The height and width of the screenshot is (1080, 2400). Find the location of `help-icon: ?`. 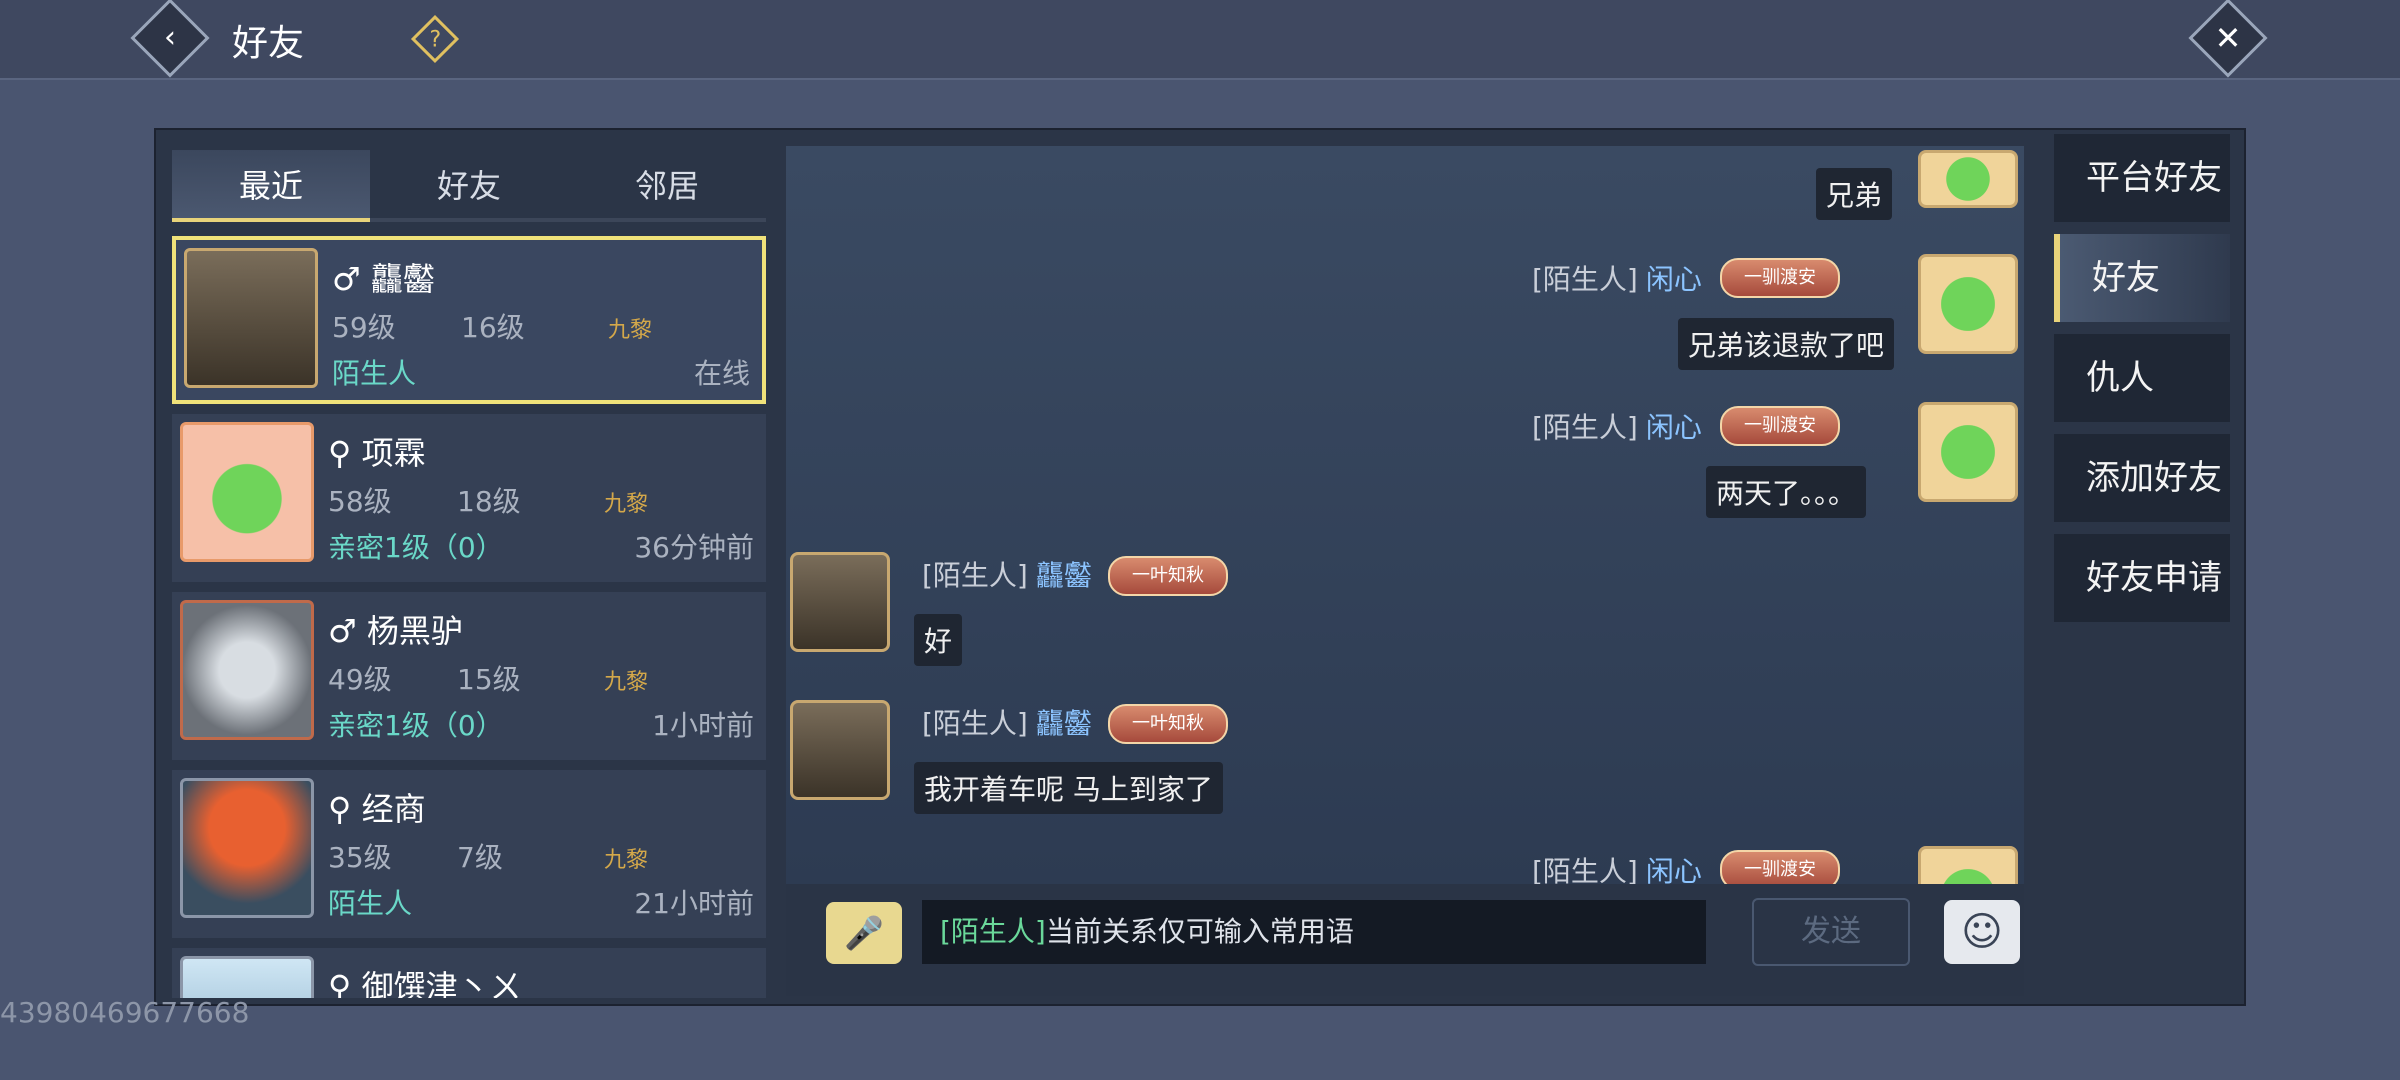

help-icon: ? is located at coordinates (435, 40).